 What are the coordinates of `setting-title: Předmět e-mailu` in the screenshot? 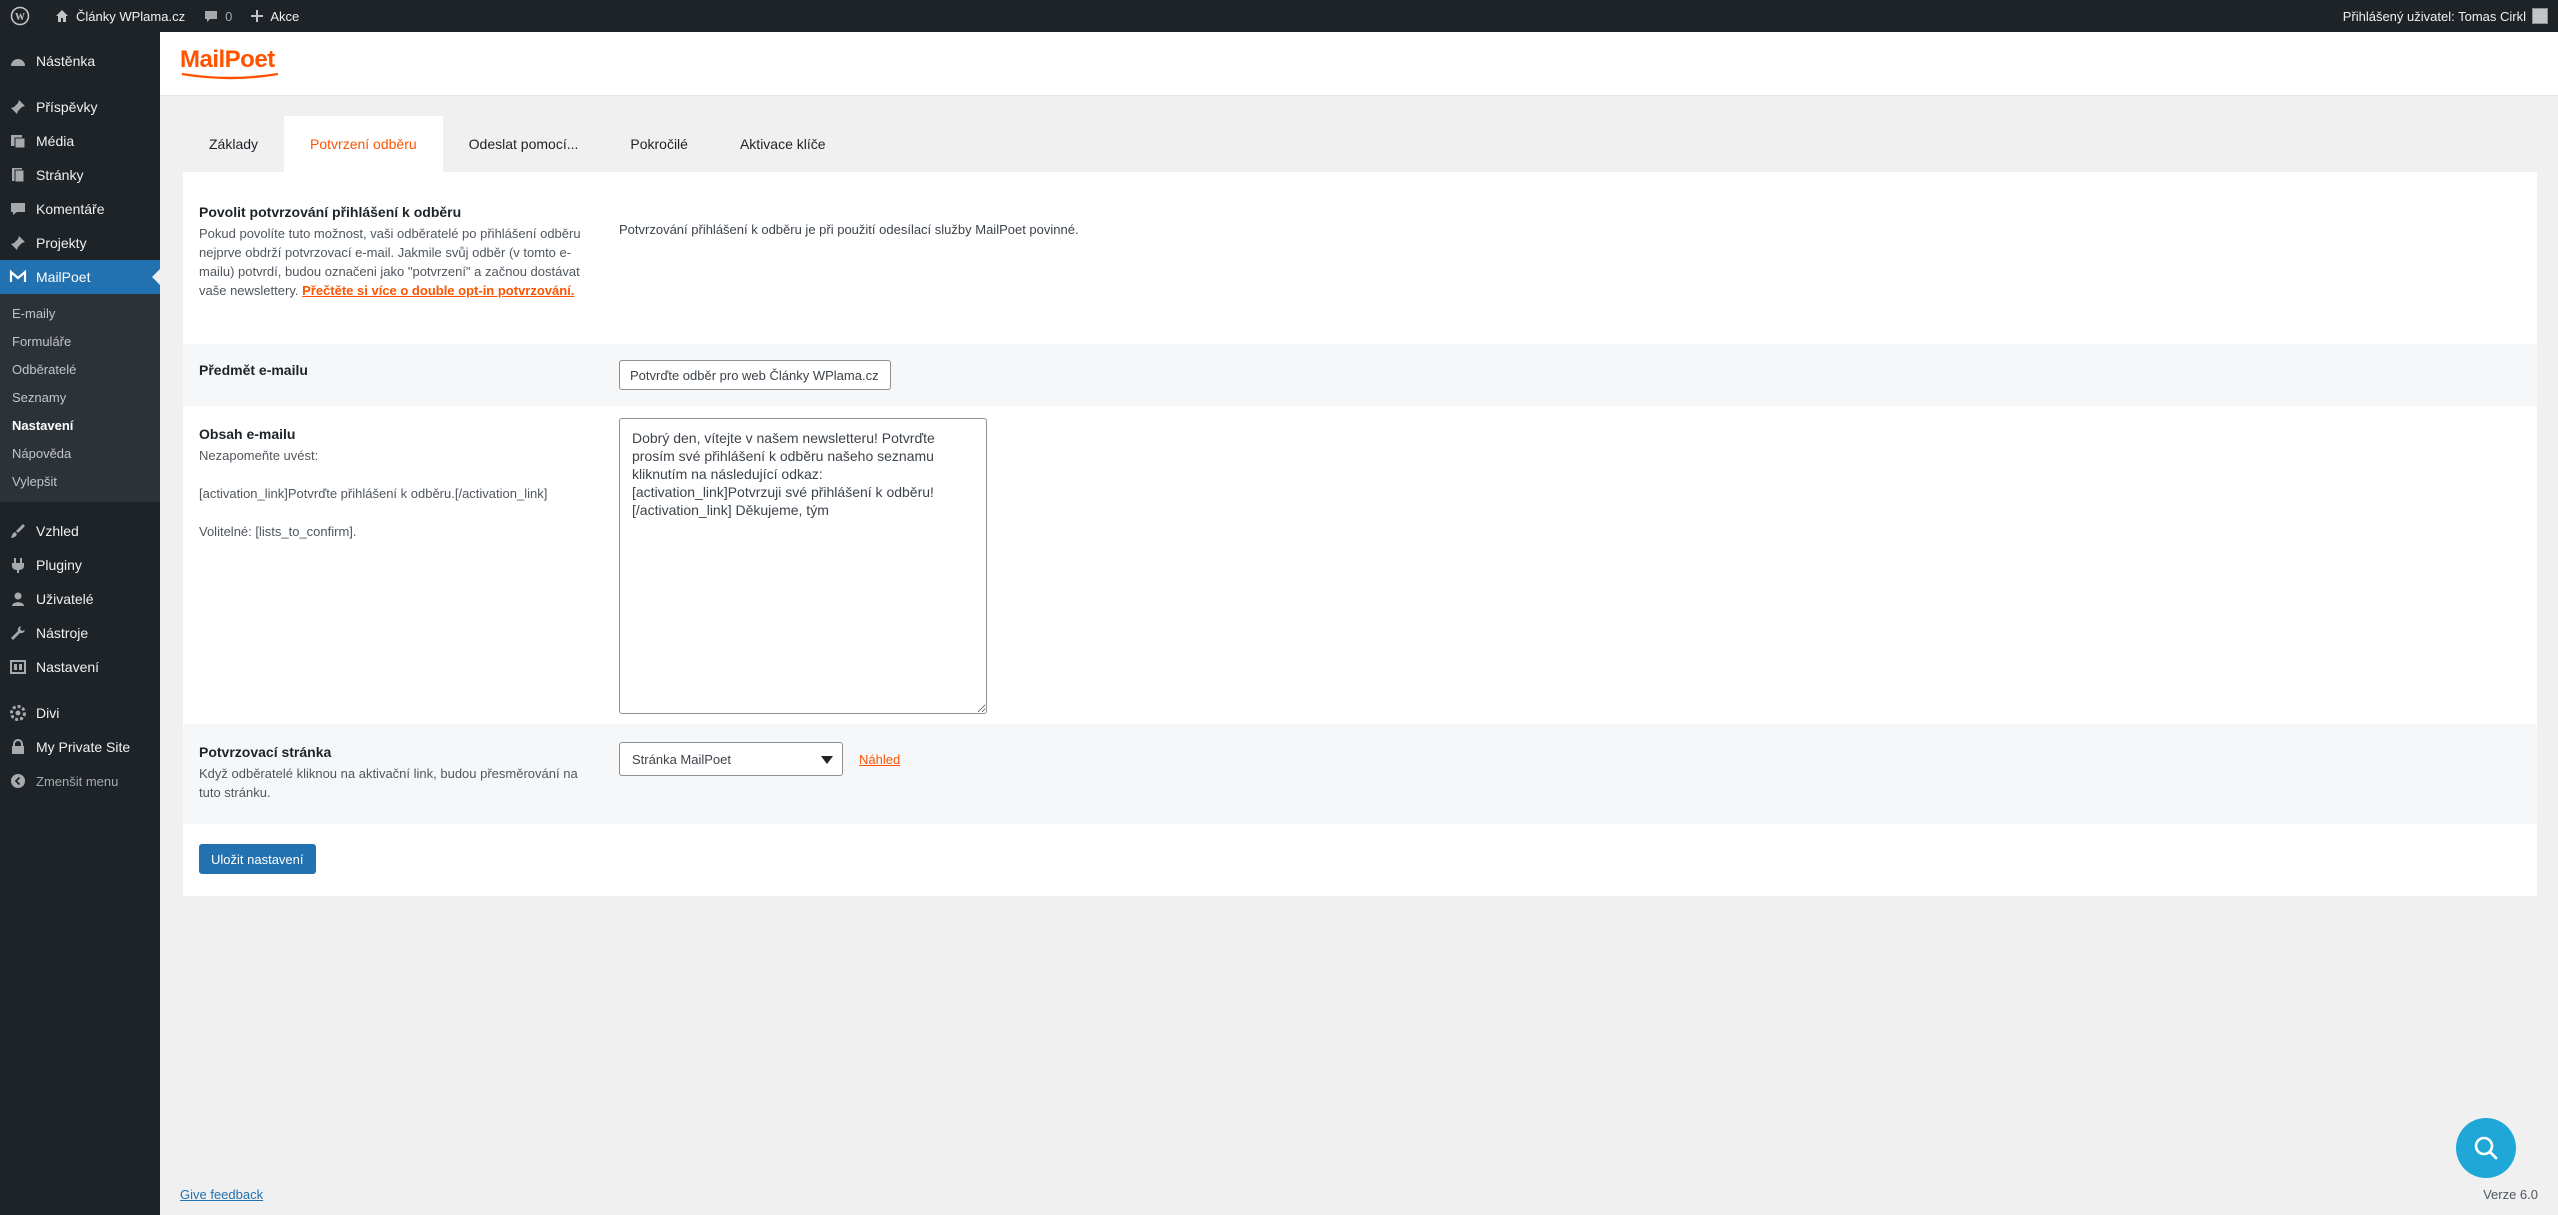 It's located at (253, 370).